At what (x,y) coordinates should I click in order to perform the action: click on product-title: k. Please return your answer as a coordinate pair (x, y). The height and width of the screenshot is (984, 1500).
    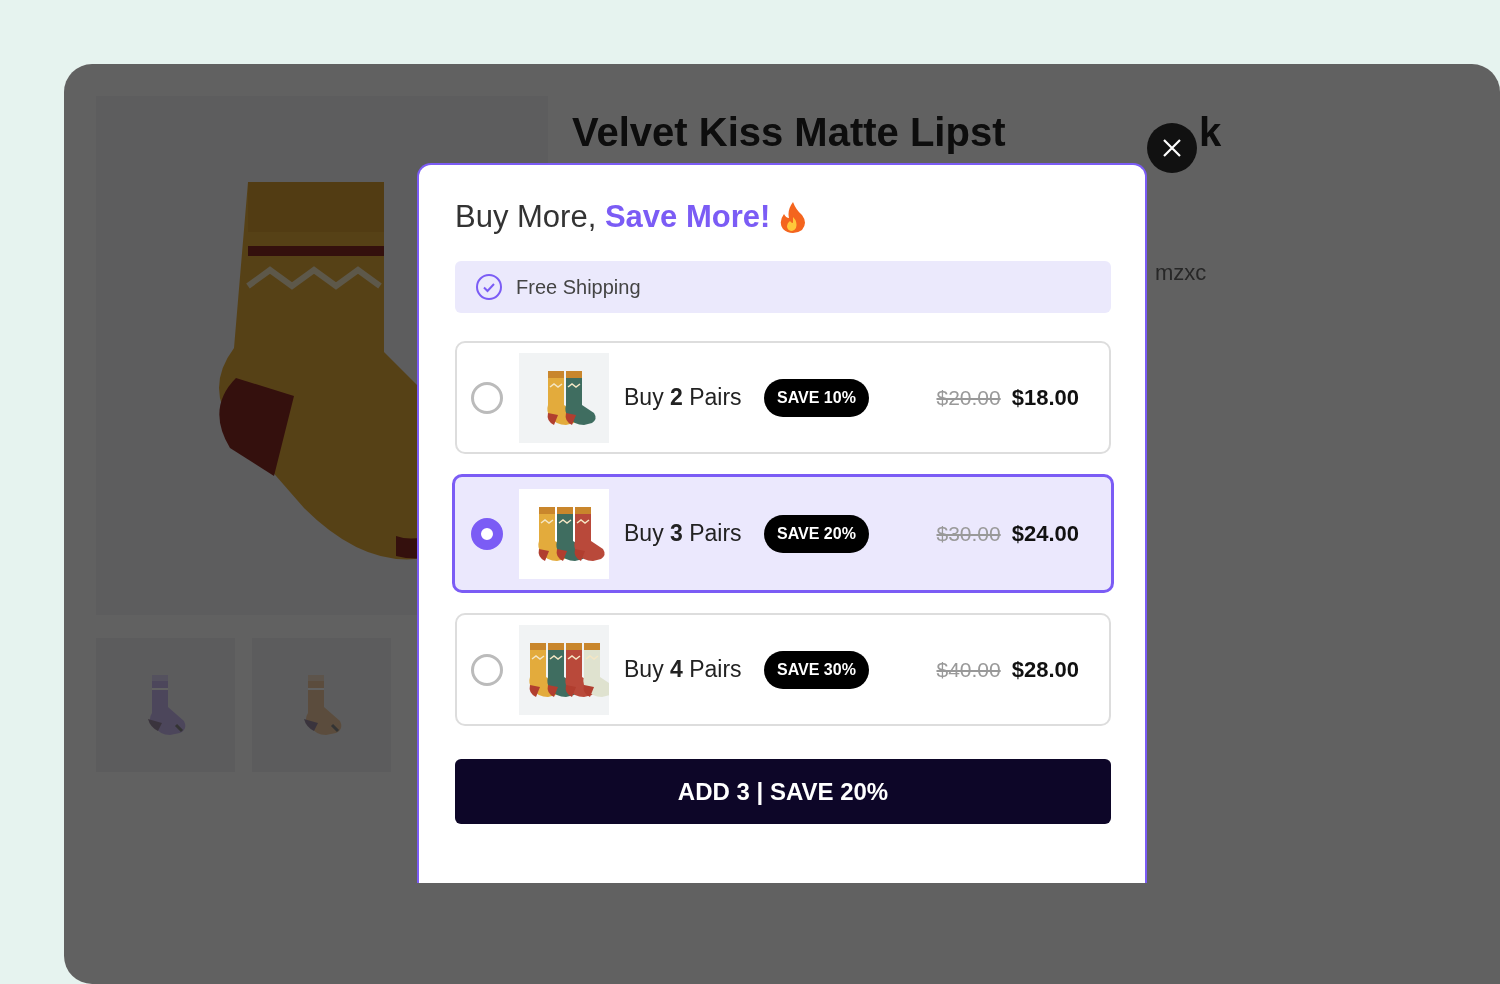
    Looking at the image, I should click on (1210, 132).